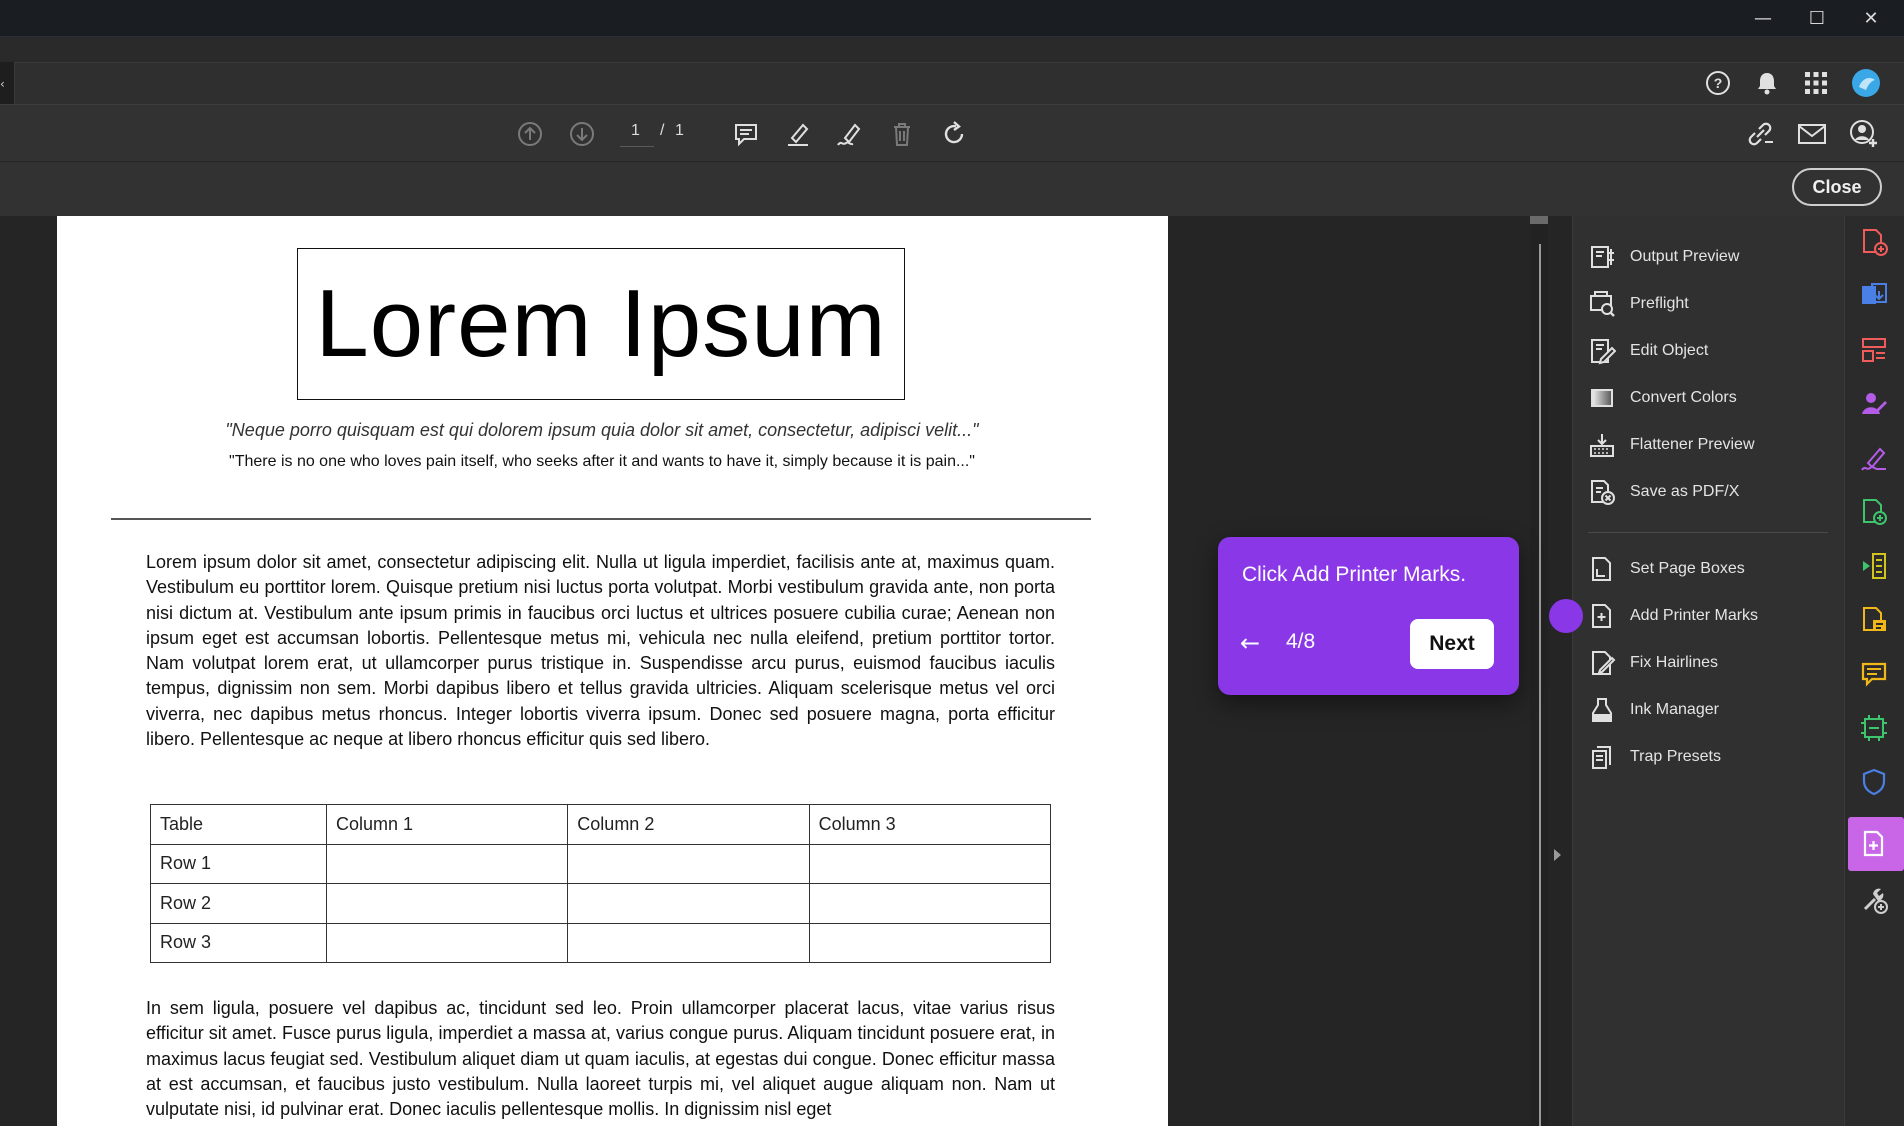 This screenshot has height=1126, width=1904. I want to click on more-tools-icon, so click(1874, 900).